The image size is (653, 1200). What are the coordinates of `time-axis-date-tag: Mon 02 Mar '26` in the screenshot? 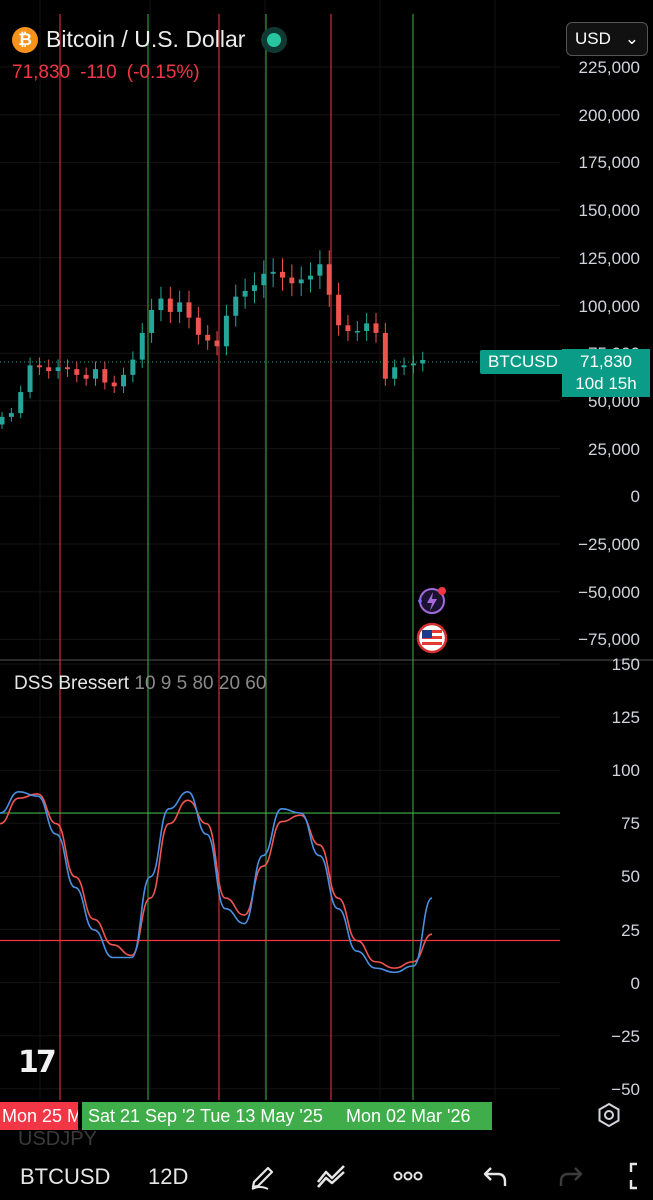 It's located at (416, 1116).